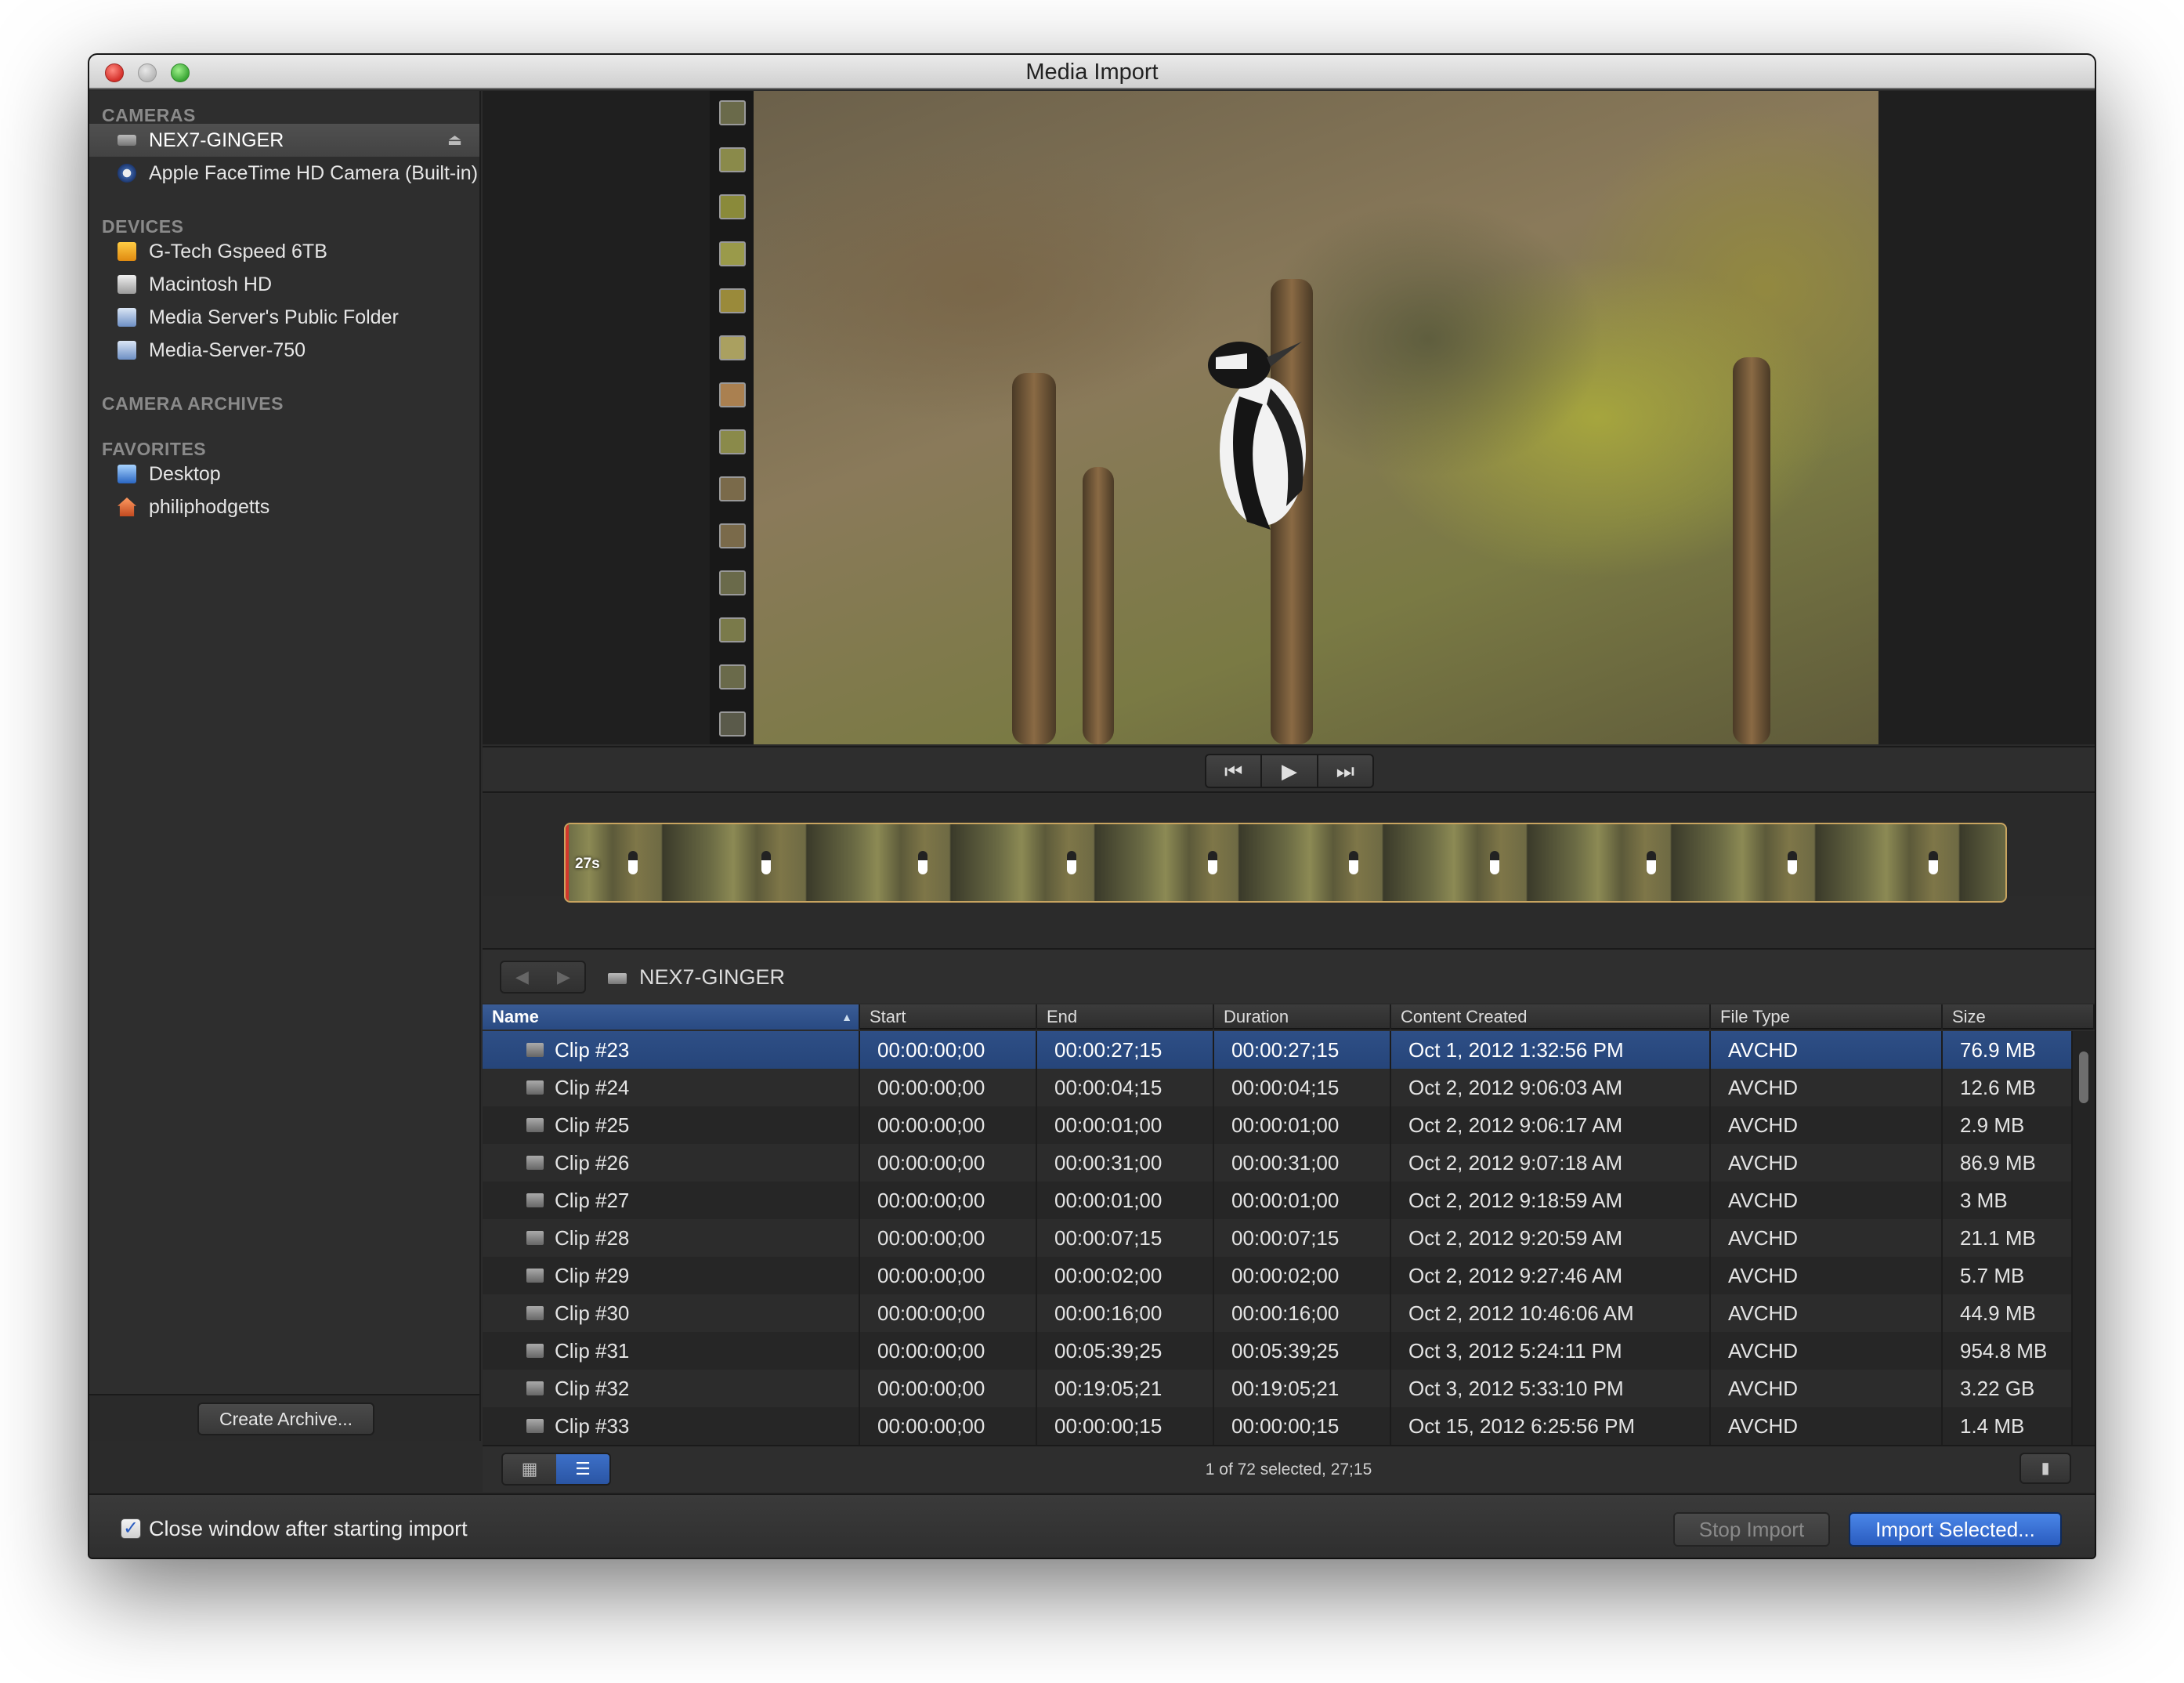  What do you see at coordinates (2008, 1238) in the screenshot?
I see `cell-size: 21.1 MB` at bounding box center [2008, 1238].